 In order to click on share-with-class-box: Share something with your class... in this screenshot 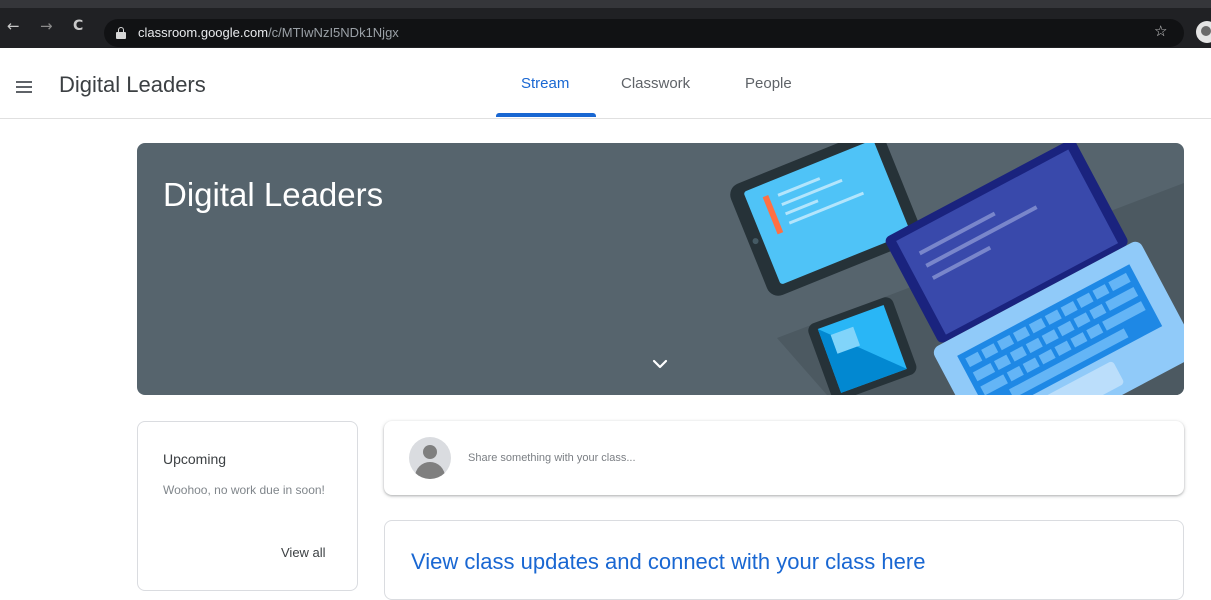, I will do `click(784, 458)`.